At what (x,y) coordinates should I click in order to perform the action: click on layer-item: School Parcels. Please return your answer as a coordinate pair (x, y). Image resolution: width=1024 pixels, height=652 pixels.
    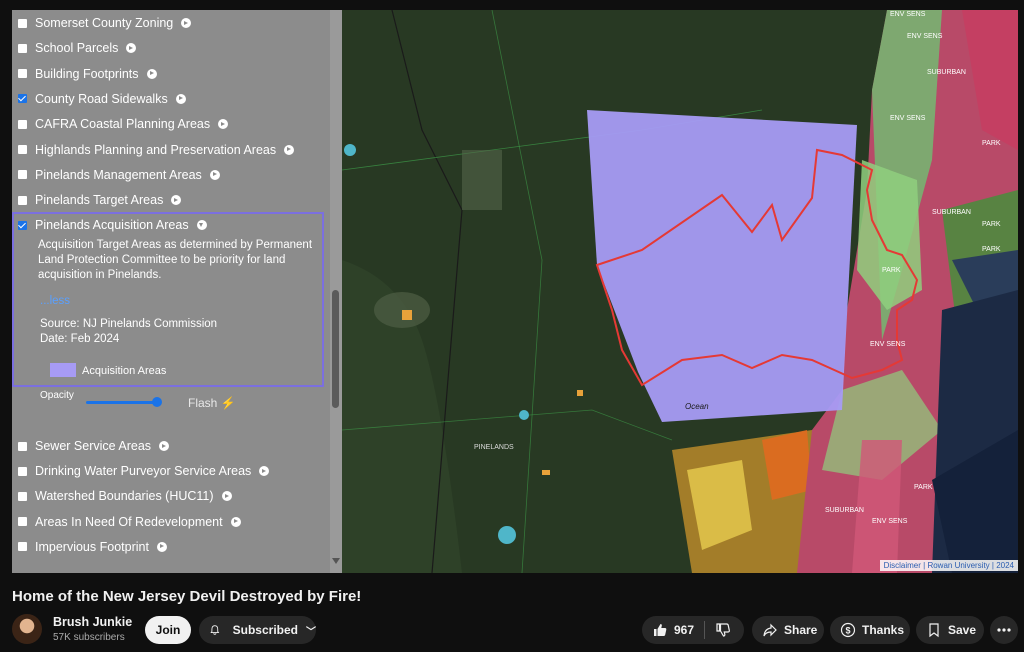
    Looking at the image, I should click on (77, 48).